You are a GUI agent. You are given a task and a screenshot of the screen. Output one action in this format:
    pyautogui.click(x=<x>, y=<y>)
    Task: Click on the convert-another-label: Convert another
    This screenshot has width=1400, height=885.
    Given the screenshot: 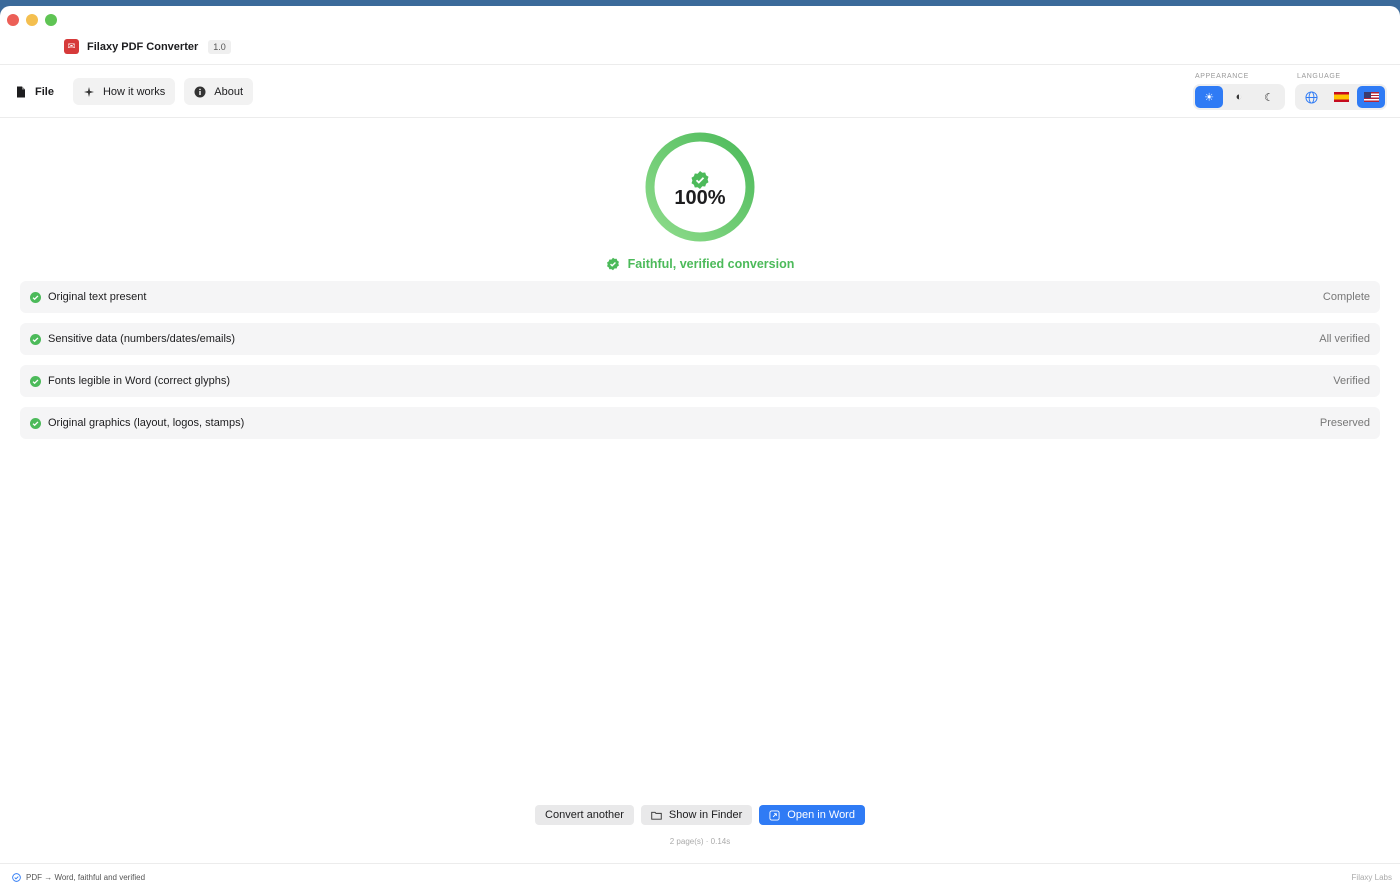 What is the action you would take?
    pyautogui.click(x=584, y=815)
    